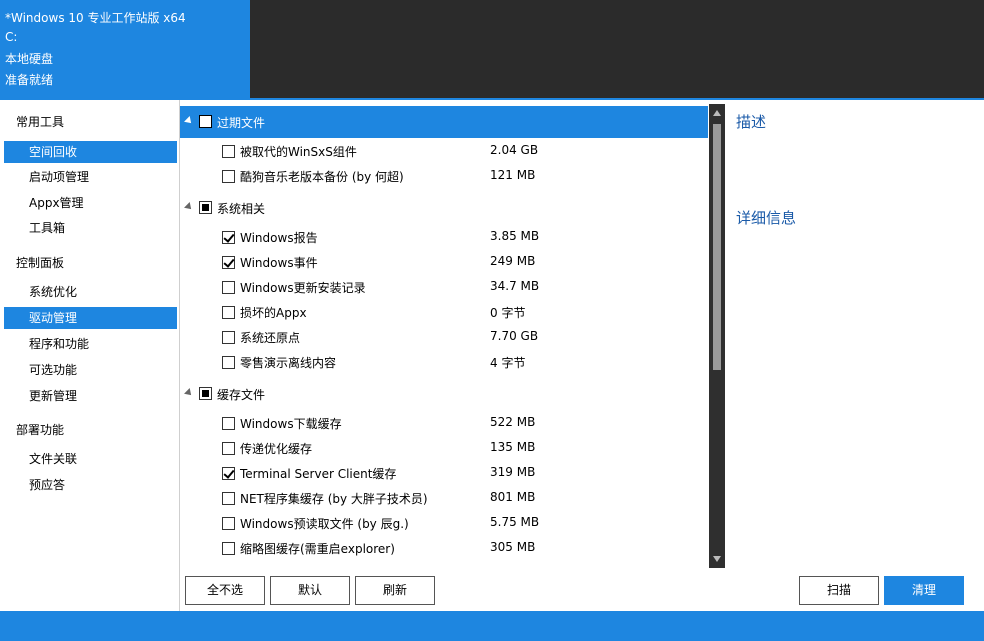 The image size is (984, 641). Describe the element at coordinates (717, 113) in the screenshot. I see `scroll-up-arrow-icon` at that location.